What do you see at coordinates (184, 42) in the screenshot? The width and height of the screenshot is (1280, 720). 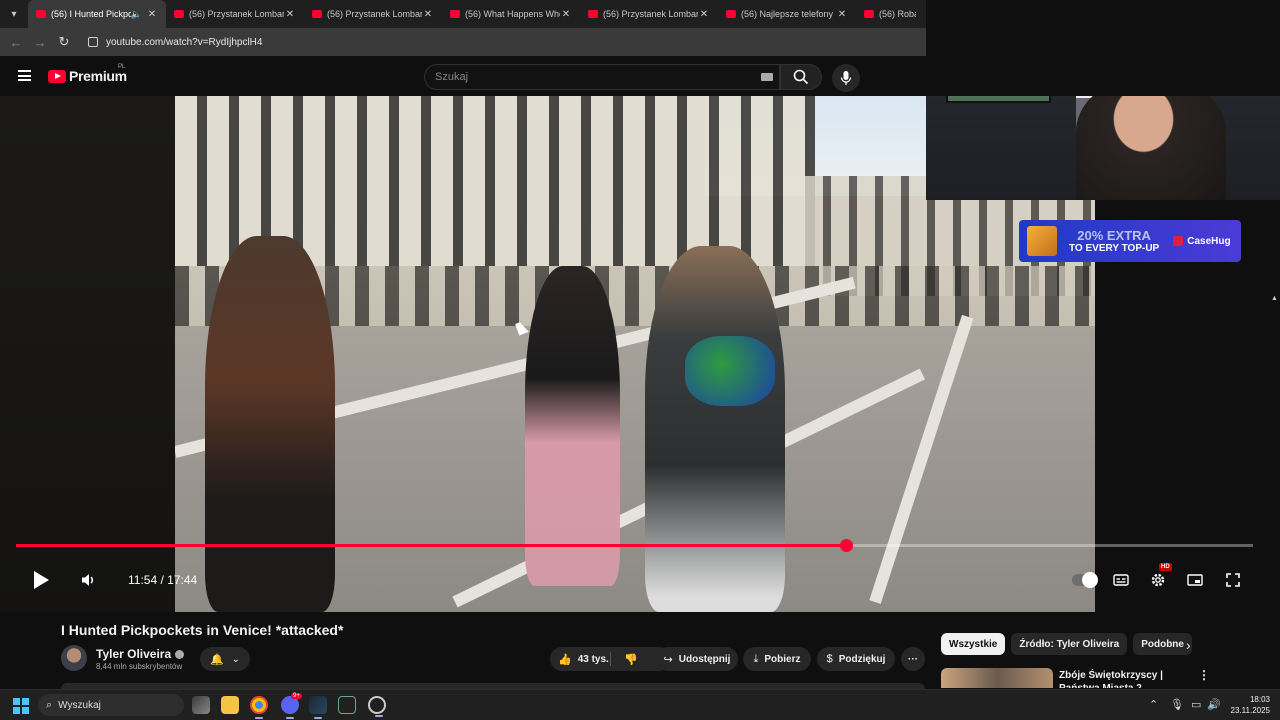 I see `url-text: youtube.com/watch?v=RydIjhpclH4` at bounding box center [184, 42].